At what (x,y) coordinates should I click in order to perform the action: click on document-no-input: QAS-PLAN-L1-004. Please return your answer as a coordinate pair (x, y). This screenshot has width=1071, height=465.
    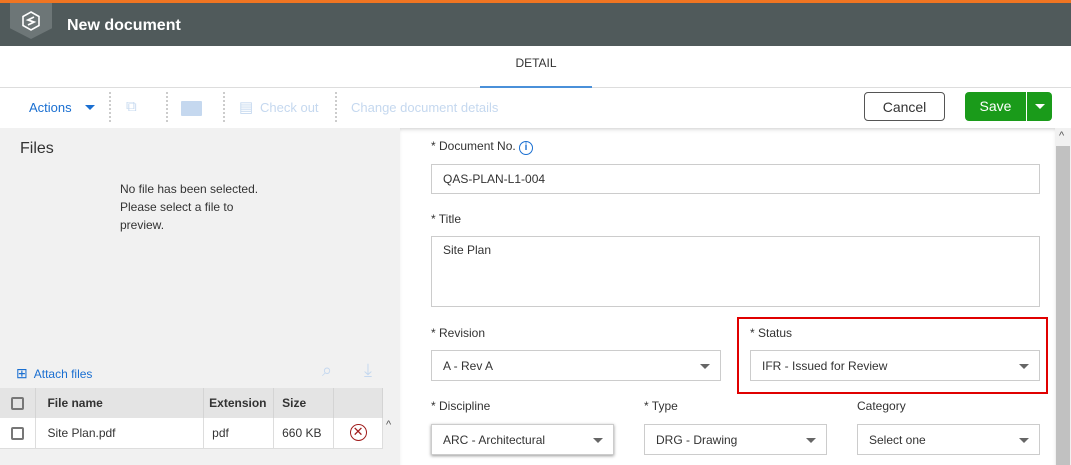
    Looking at the image, I should click on (735, 179).